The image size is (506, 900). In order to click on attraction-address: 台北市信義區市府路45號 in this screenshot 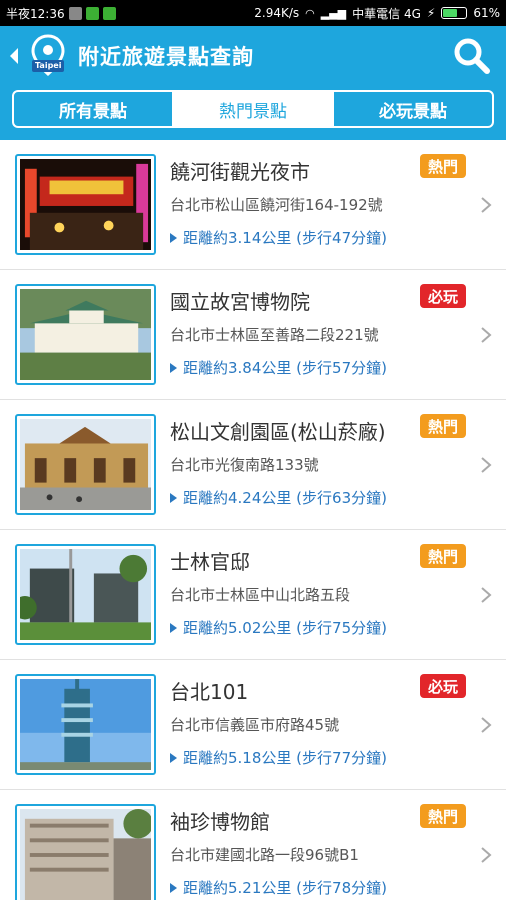, I will do `click(255, 725)`.